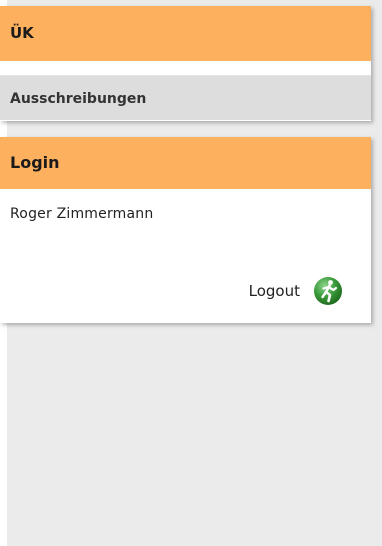  Describe the element at coordinates (185, 33) in the screenshot. I see `uk-panel-title: ÜK` at that location.